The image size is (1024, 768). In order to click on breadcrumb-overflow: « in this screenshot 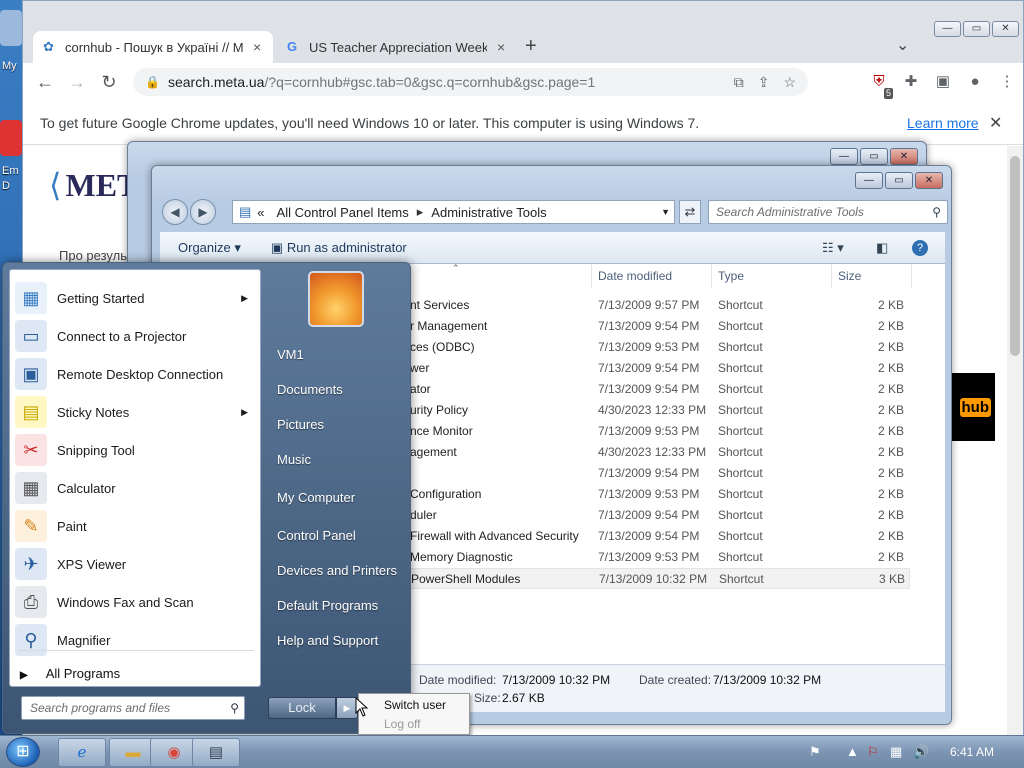, I will do `click(260, 212)`.